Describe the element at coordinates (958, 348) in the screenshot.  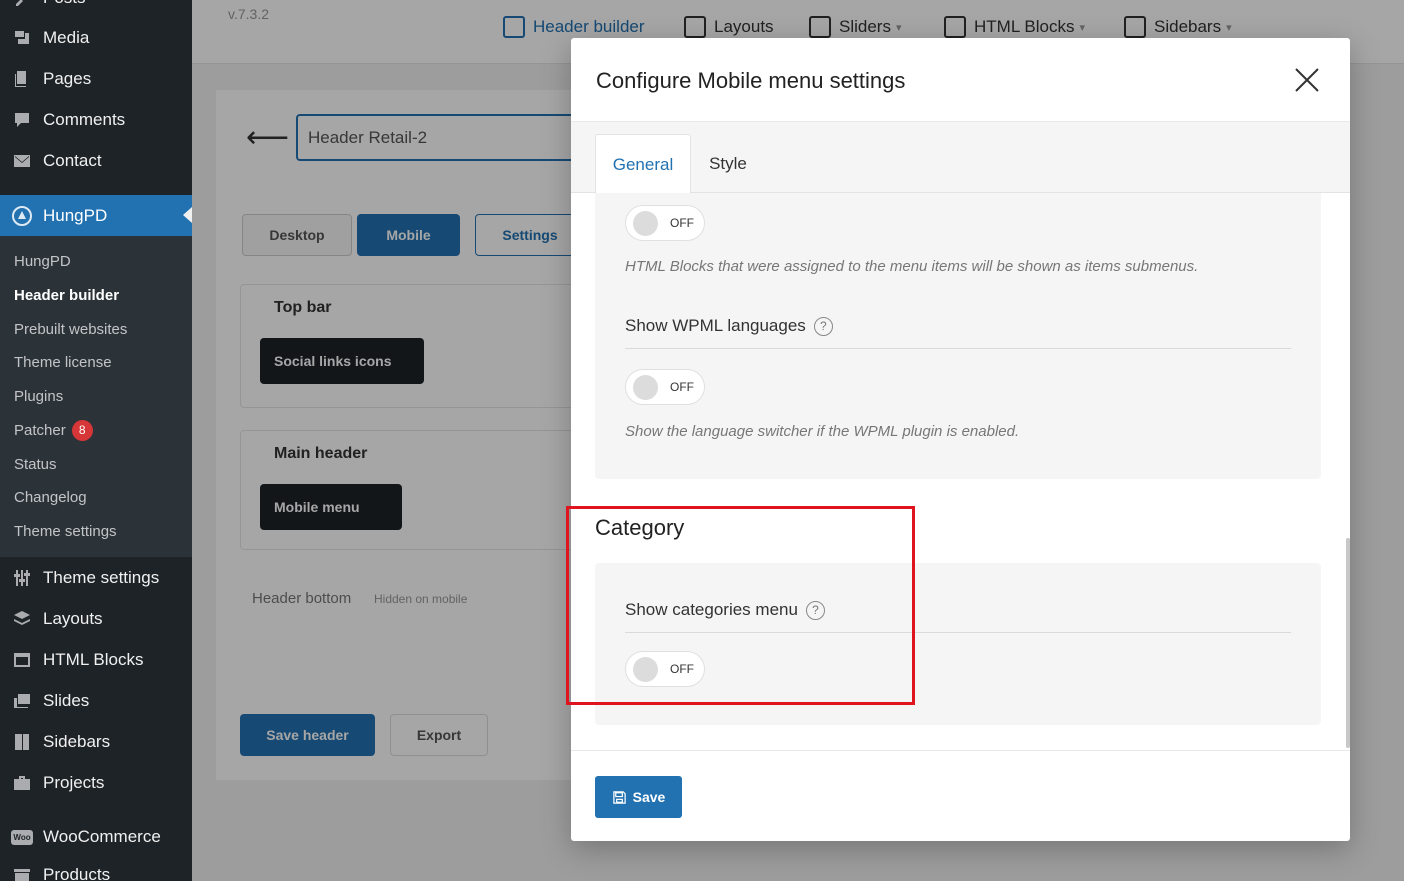
I see `field-divider` at that location.